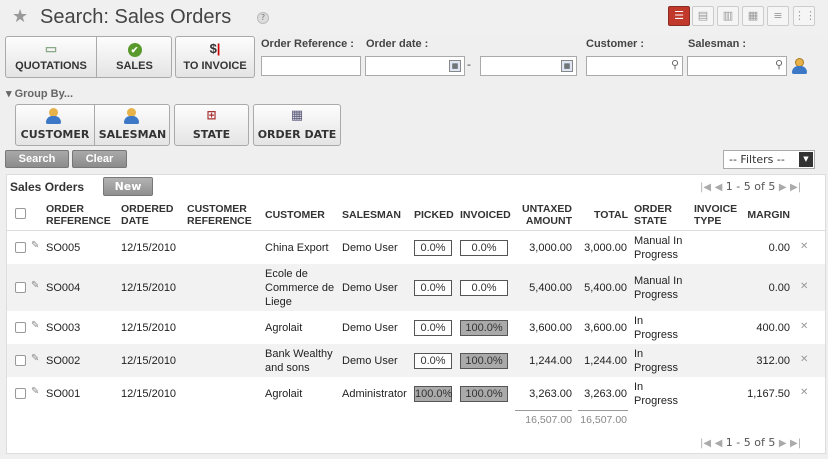  I want to click on col-invoiced: INVOICED, so click(485, 215).